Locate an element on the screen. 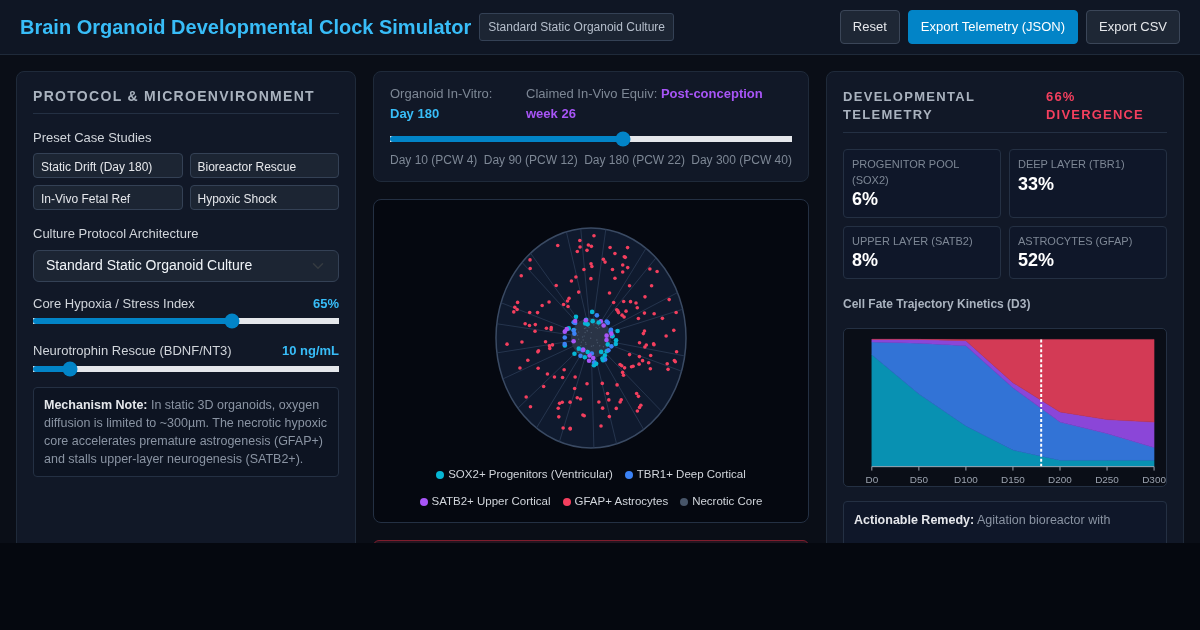  section-label: Preset Case Studies is located at coordinates (93, 137).